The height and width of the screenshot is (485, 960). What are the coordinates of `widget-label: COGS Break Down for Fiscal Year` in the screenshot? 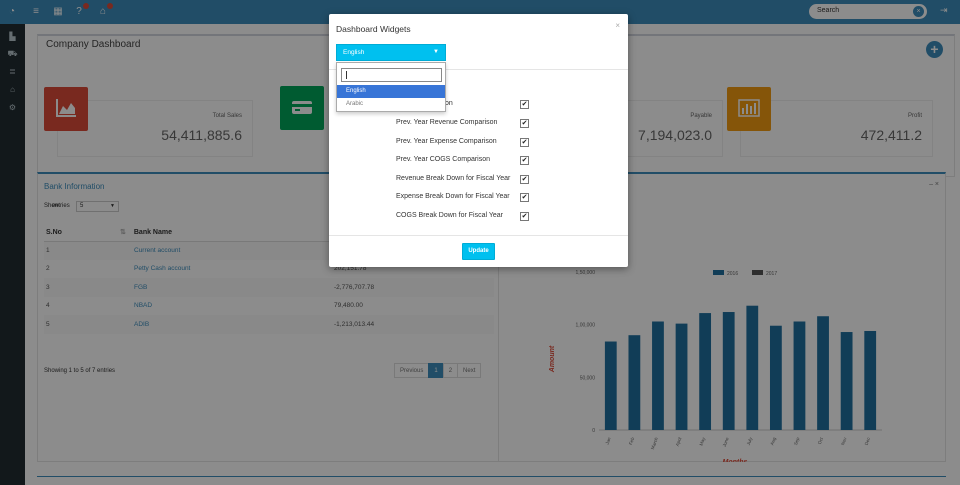 It's located at (449, 215).